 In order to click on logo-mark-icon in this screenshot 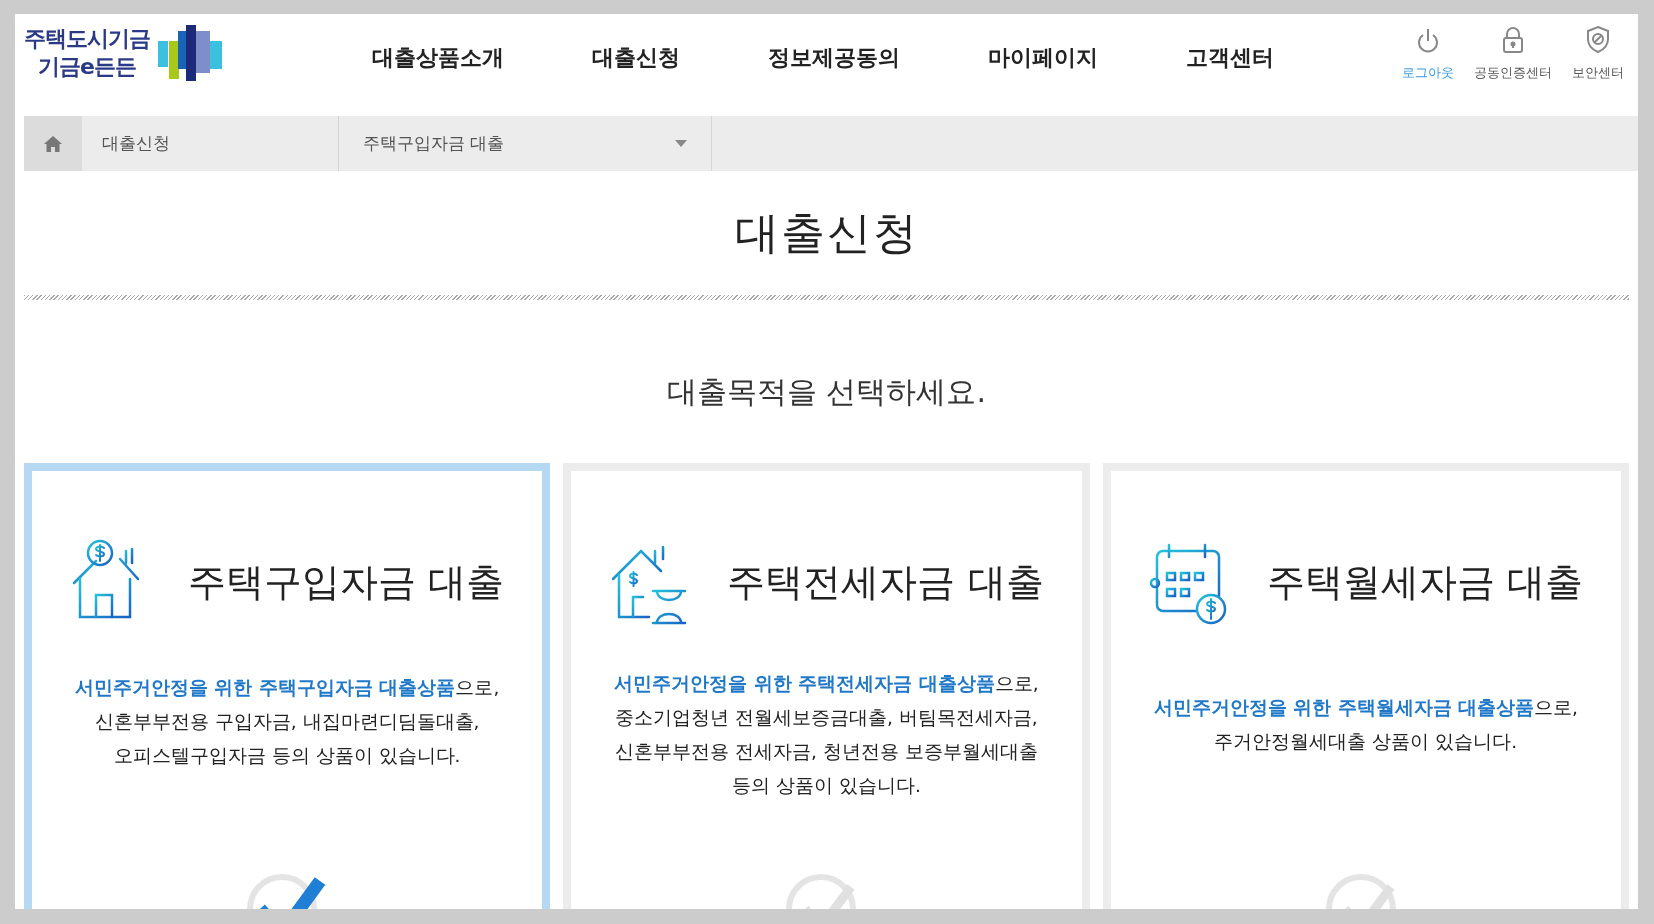, I will do `click(190, 53)`.